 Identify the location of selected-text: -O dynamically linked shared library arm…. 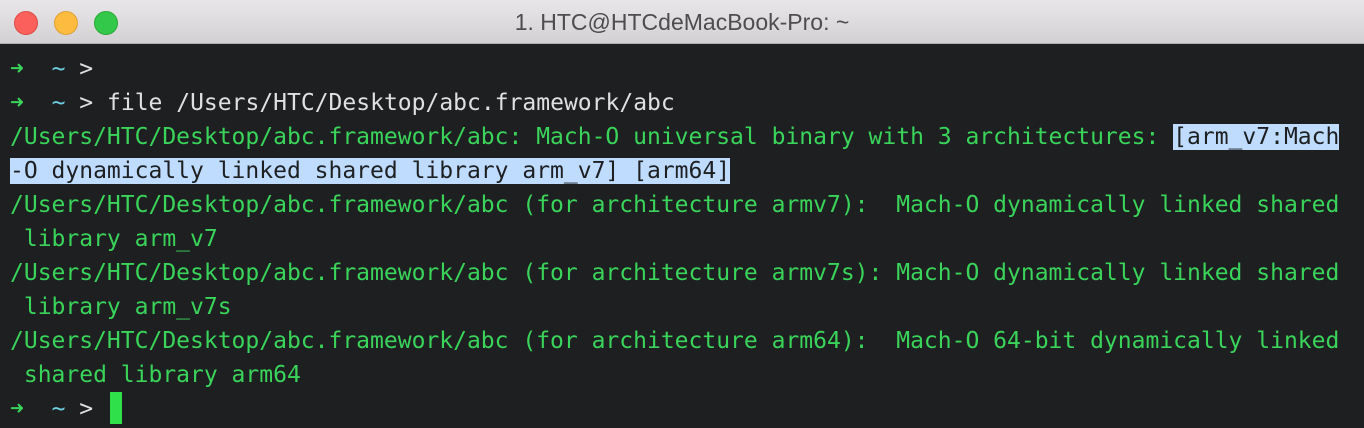
(370, 171).